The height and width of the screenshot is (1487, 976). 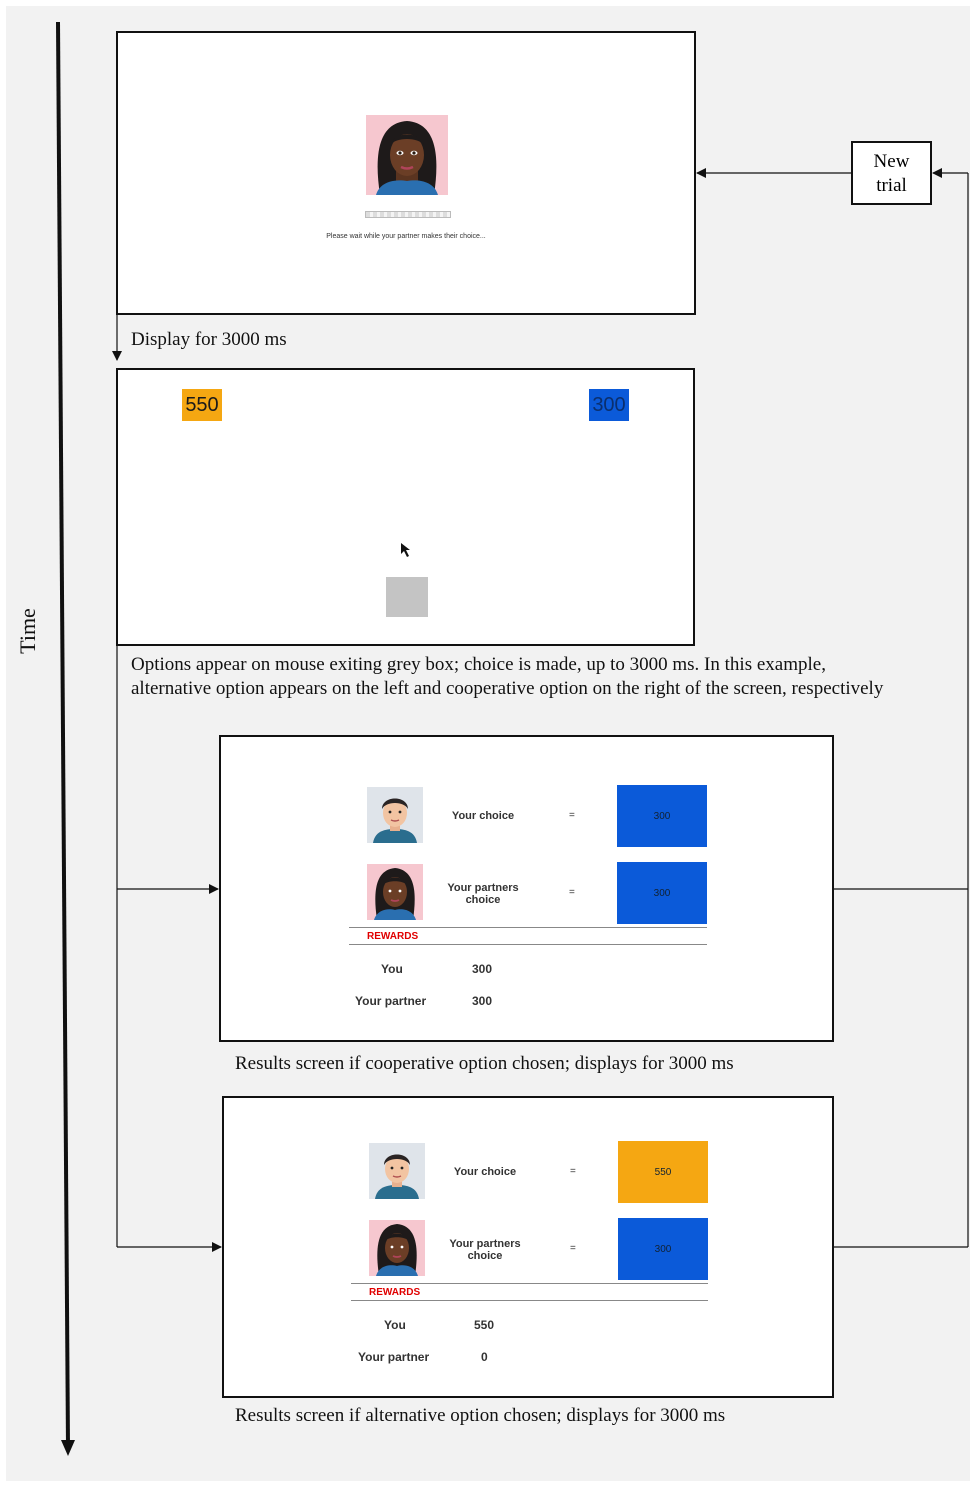 What do you see at coordinates (209, 339) in the screenshot?
I see `caption-screen1: Display for 3000 ms` at bounding box center [209, 339].